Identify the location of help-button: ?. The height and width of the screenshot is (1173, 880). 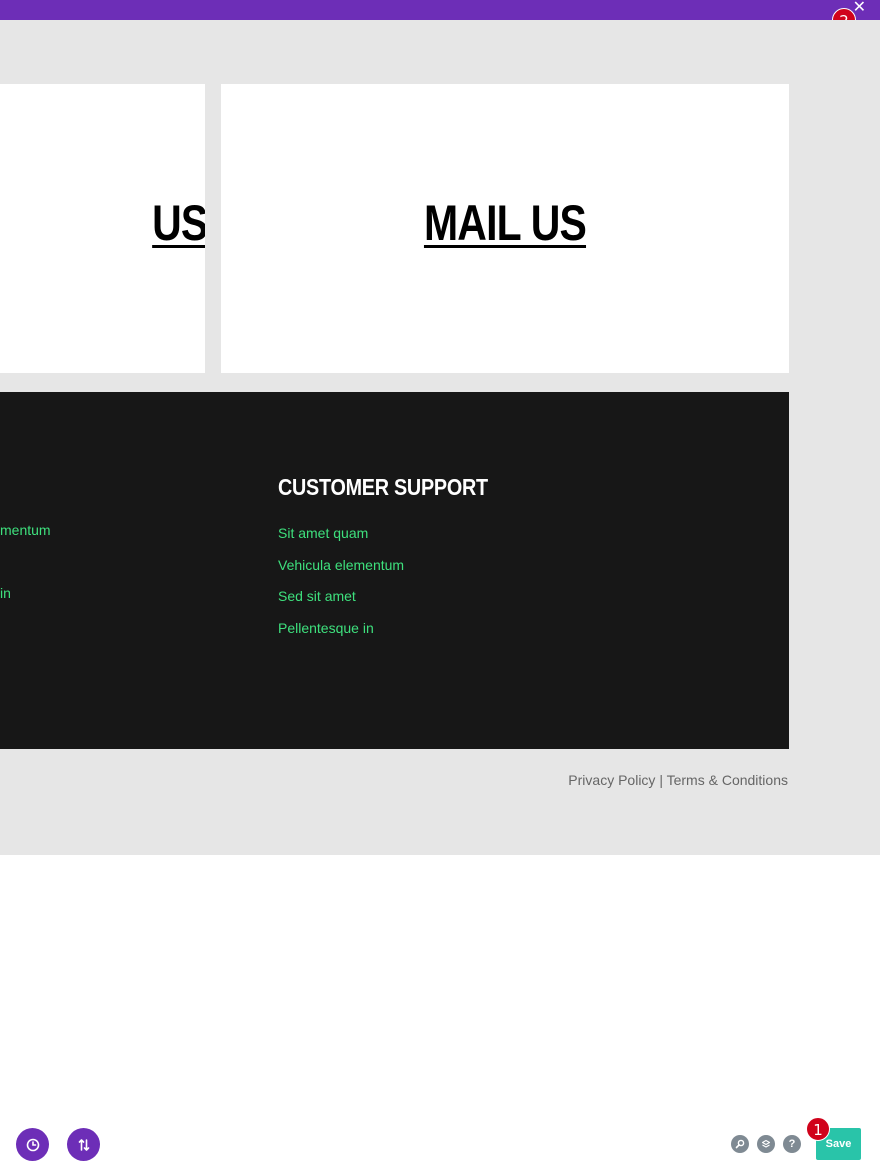
(792, 1144).